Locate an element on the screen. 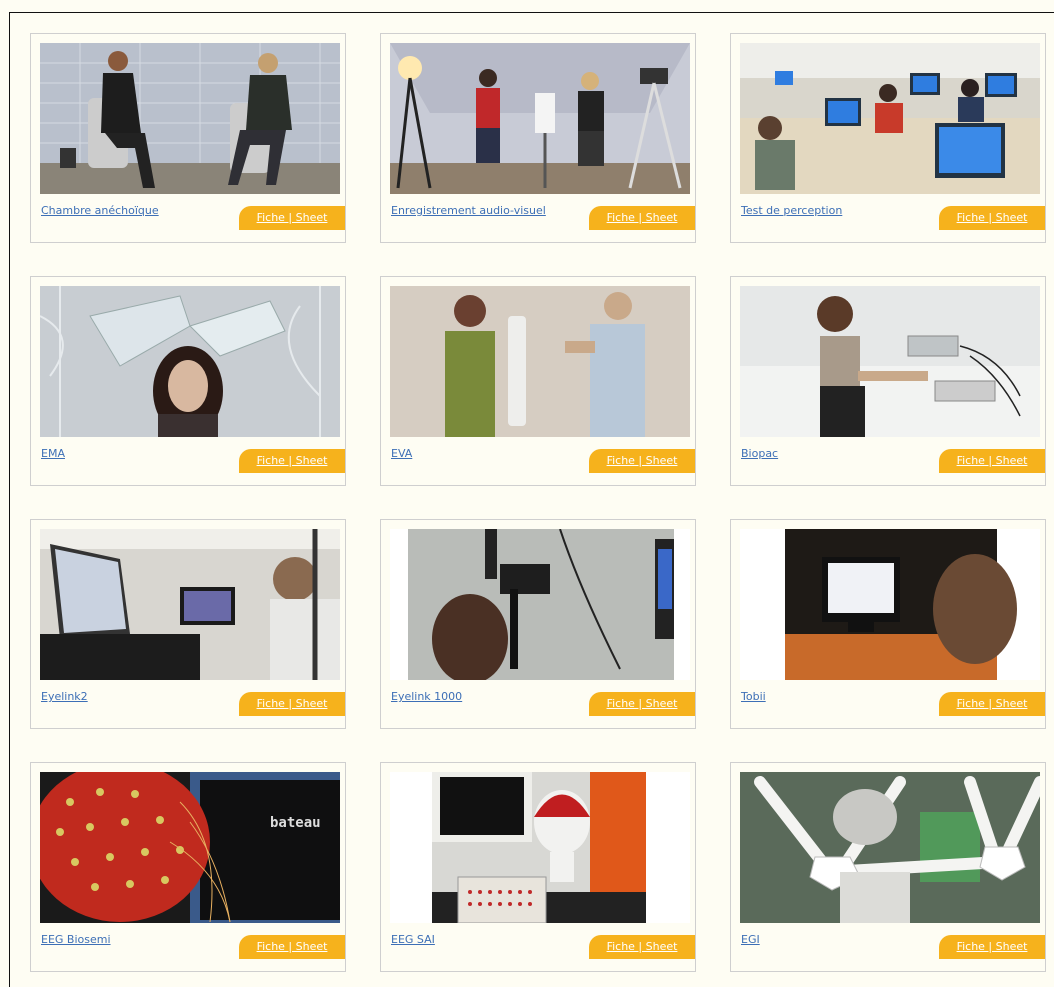 This screenshot has height=987, width=1054. lab-name-link: EEG Biosemi is located at coordinates (76, 939).